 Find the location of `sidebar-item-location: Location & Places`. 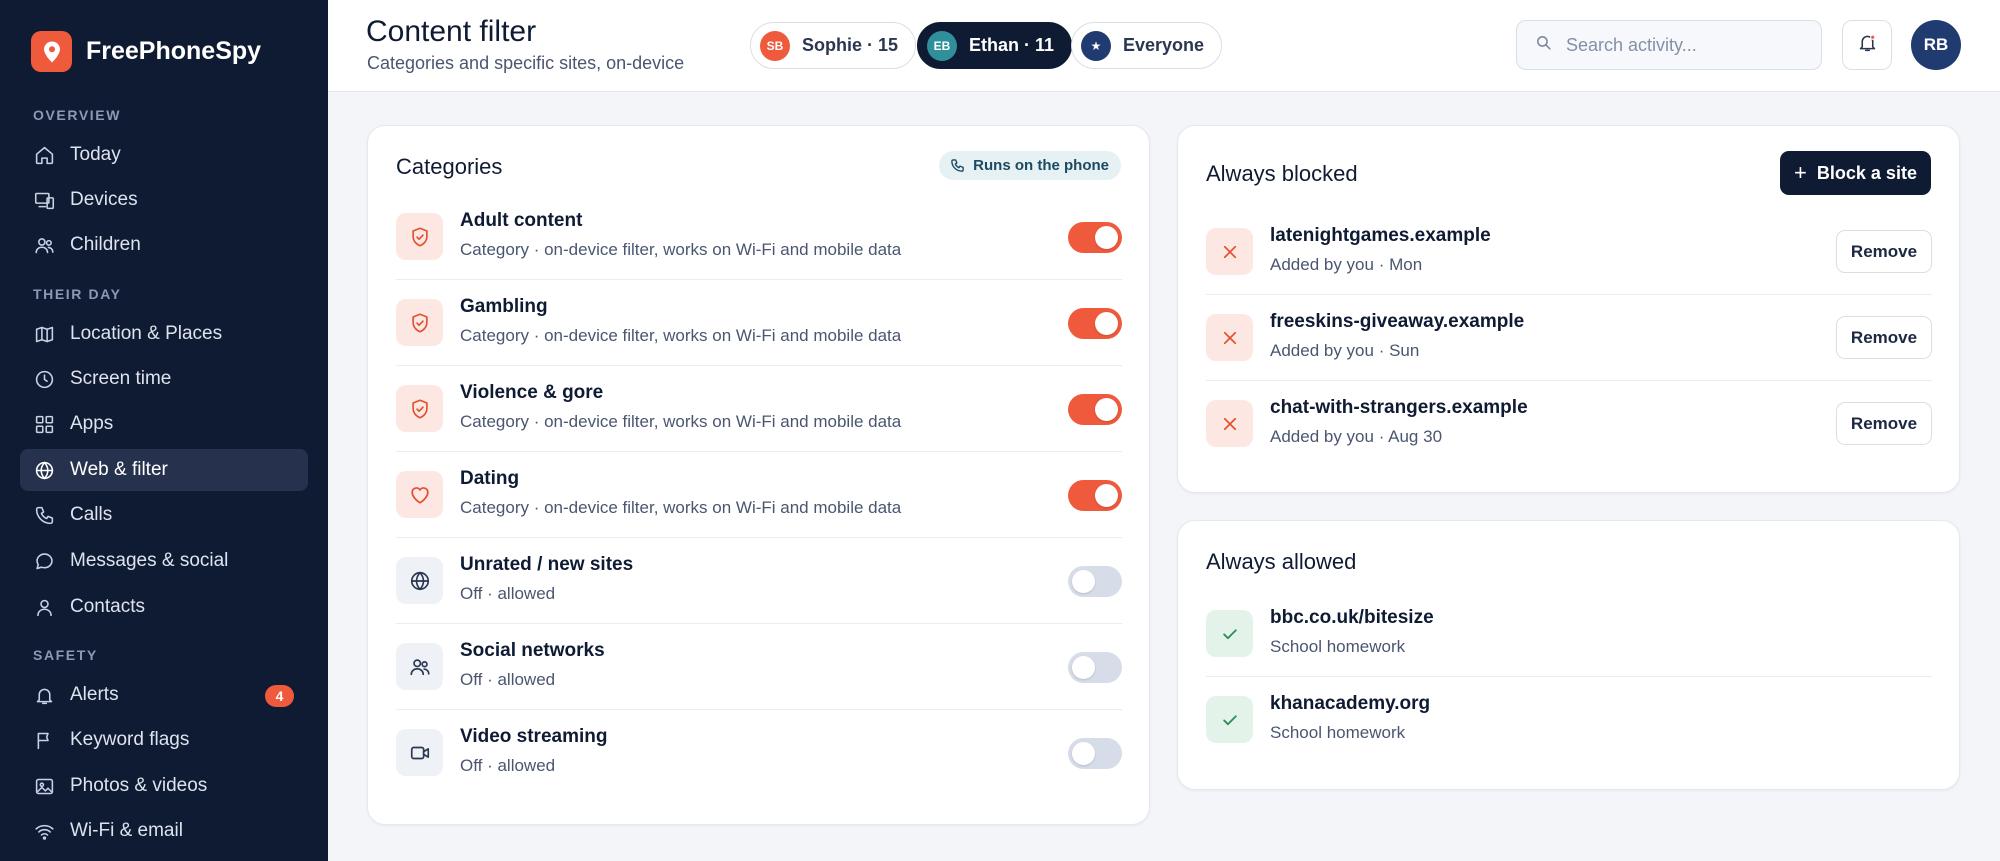

sidebar-item-location: Location & Places is located at coordinates (164, 334).